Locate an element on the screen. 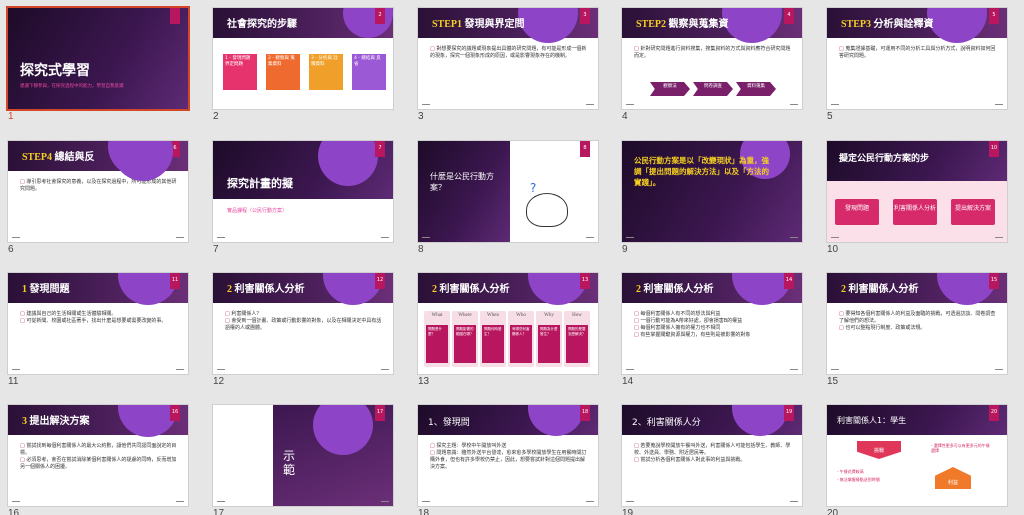 This screenshot has width=1024, height=515. slide-subtitle: 實品課程（公民行動方案） is located at coordinates (257, 211).